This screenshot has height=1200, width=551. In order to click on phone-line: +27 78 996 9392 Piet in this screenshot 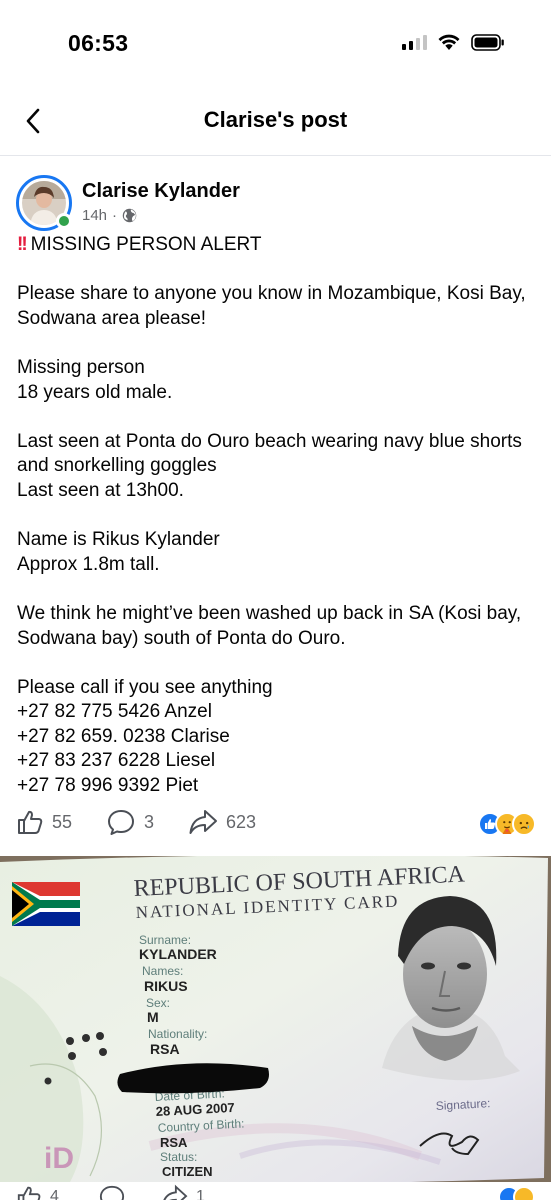, I will do `click(277, 786)`.